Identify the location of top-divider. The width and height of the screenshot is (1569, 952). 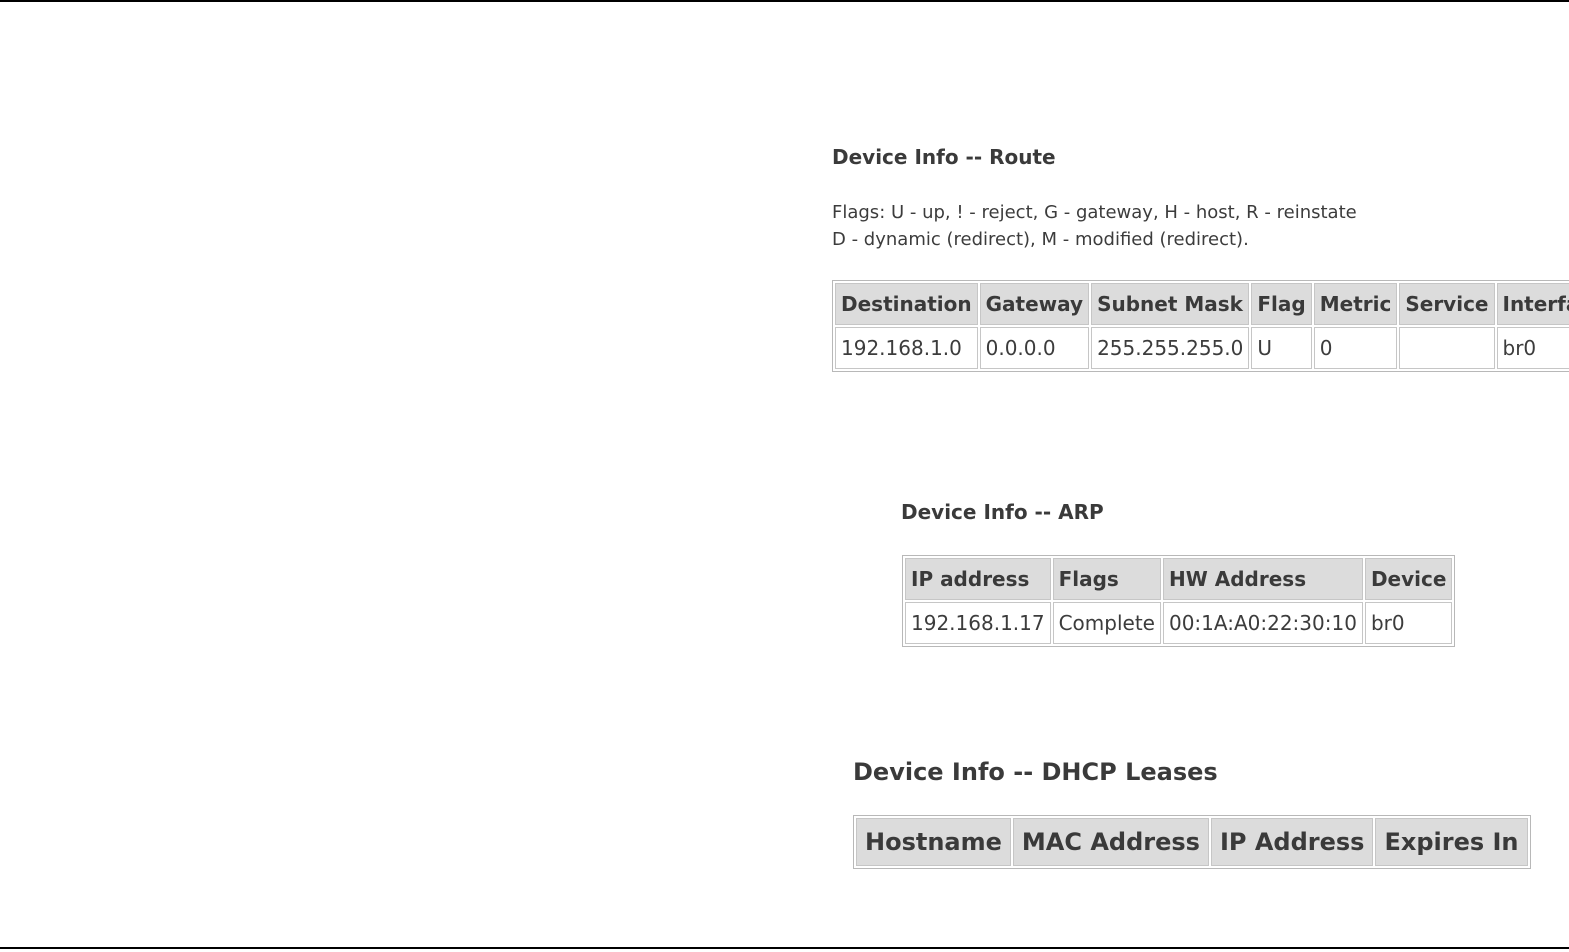
(784, 1).